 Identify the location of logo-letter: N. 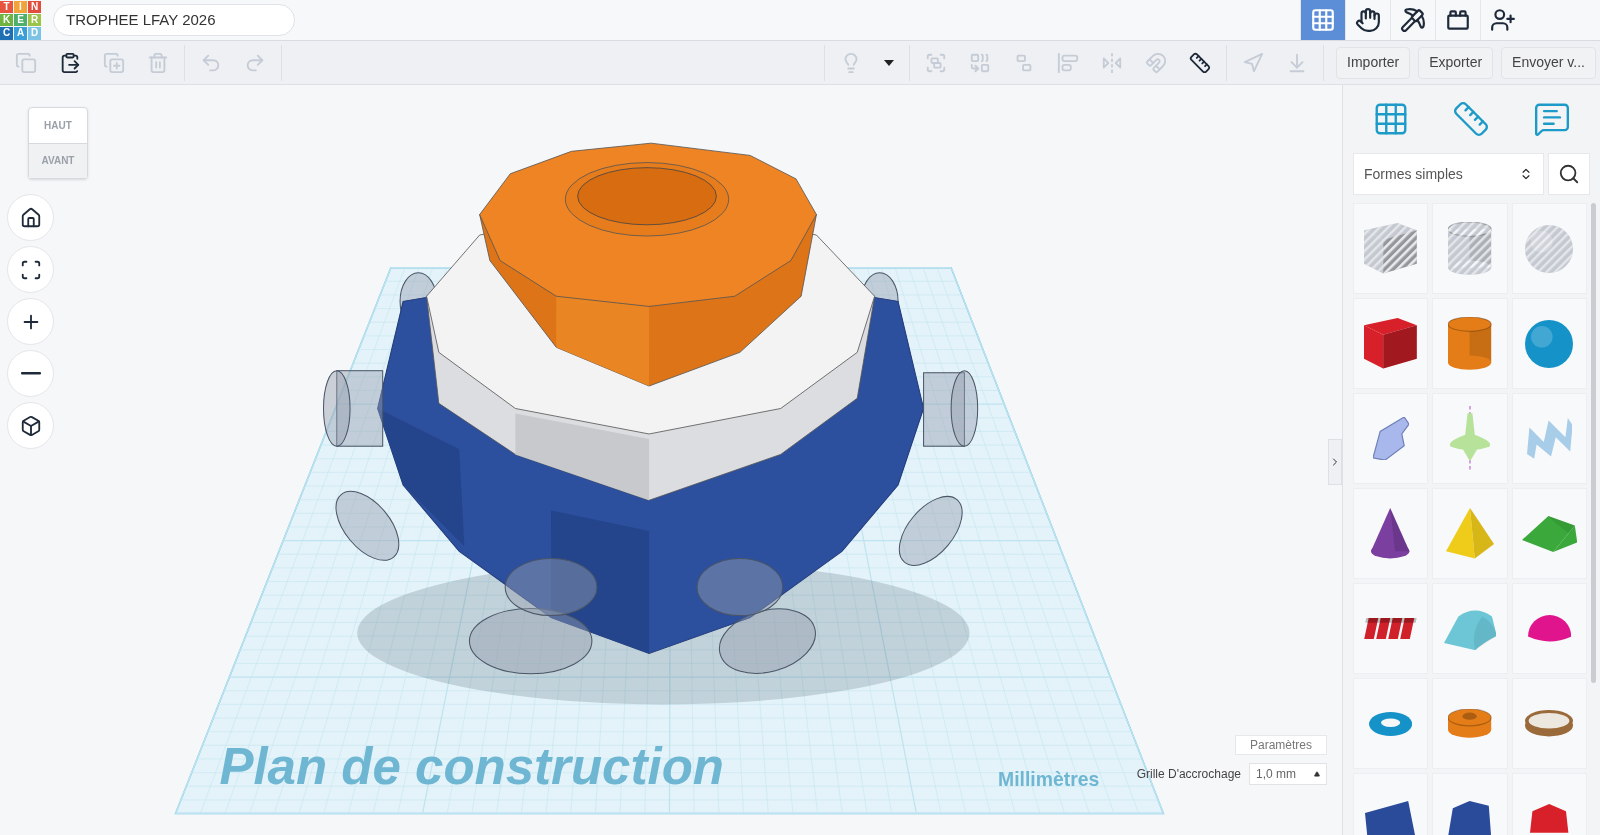
(34, 6).